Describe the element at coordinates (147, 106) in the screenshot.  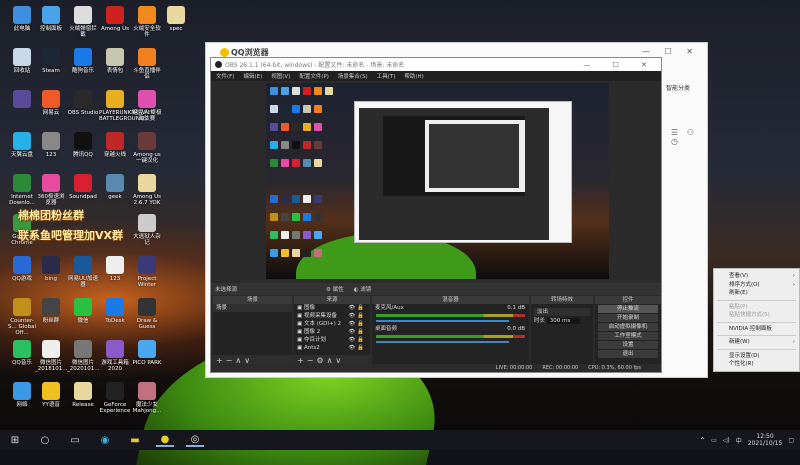
I see `desktop-icon: 糖豆人:终极淘汰赛` at that location.